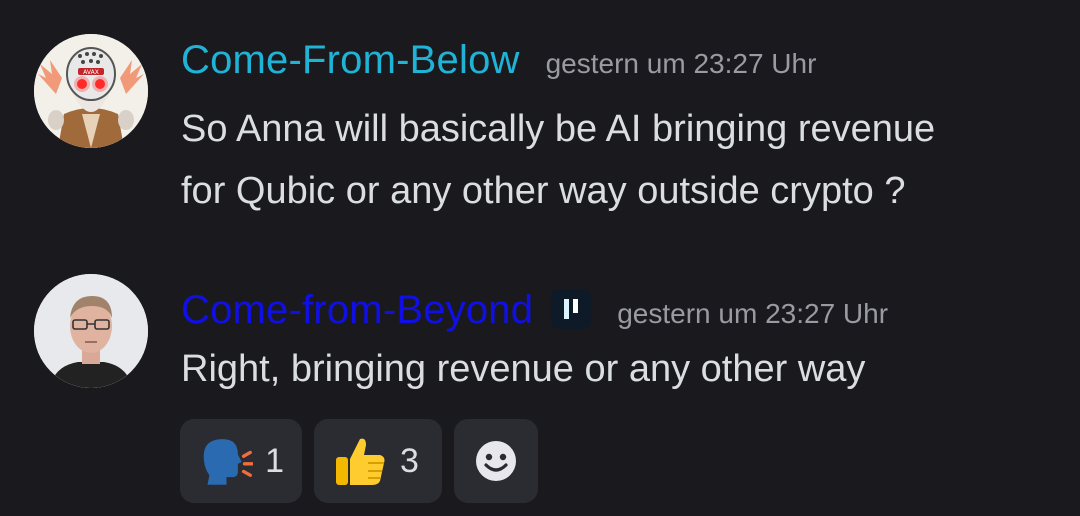 This screenshot has height=516, width=1080. I want to click on message-line: Right, bringing revenue or any other way, so click(523, 369).